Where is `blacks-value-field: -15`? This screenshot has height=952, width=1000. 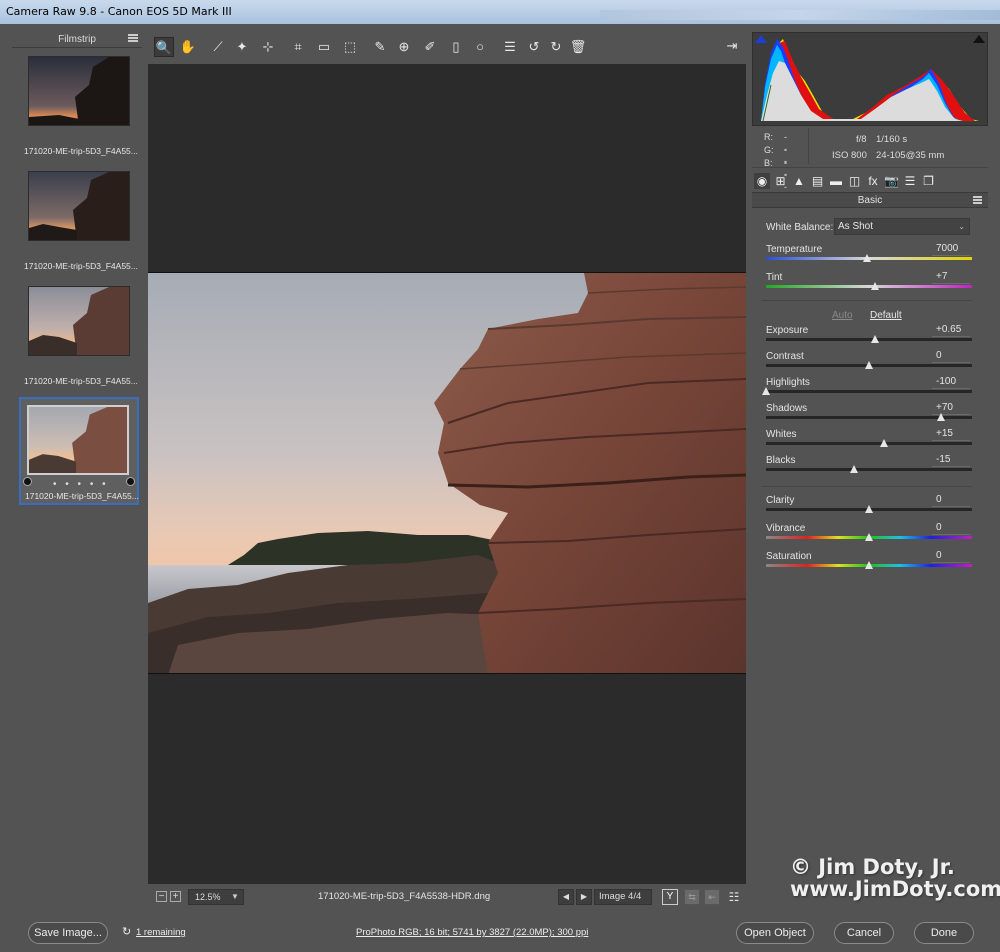 blacks-value-field: -15 is located at coordinates (951, 460).